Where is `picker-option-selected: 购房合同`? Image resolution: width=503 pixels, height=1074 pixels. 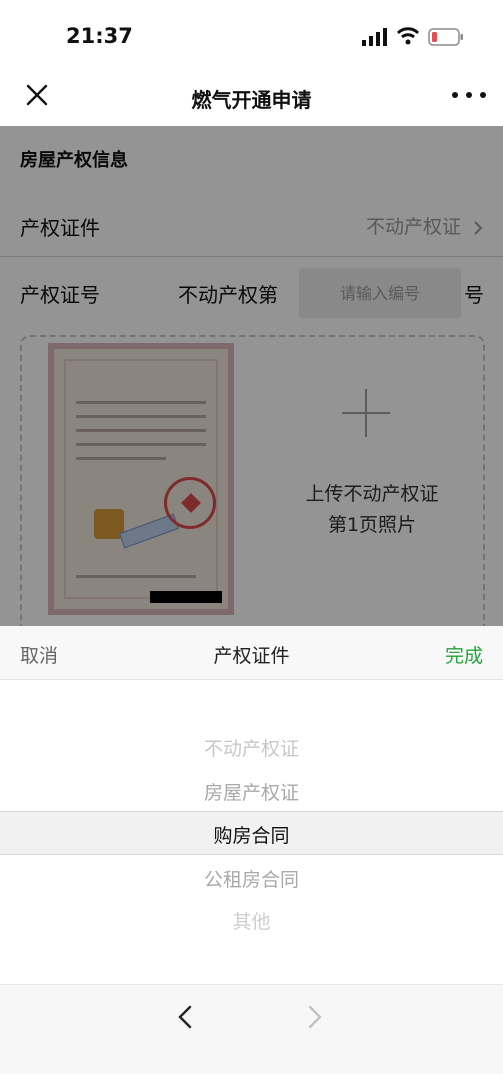
picker-option-selected: 购房合同 is located at coordinates (251, 834).